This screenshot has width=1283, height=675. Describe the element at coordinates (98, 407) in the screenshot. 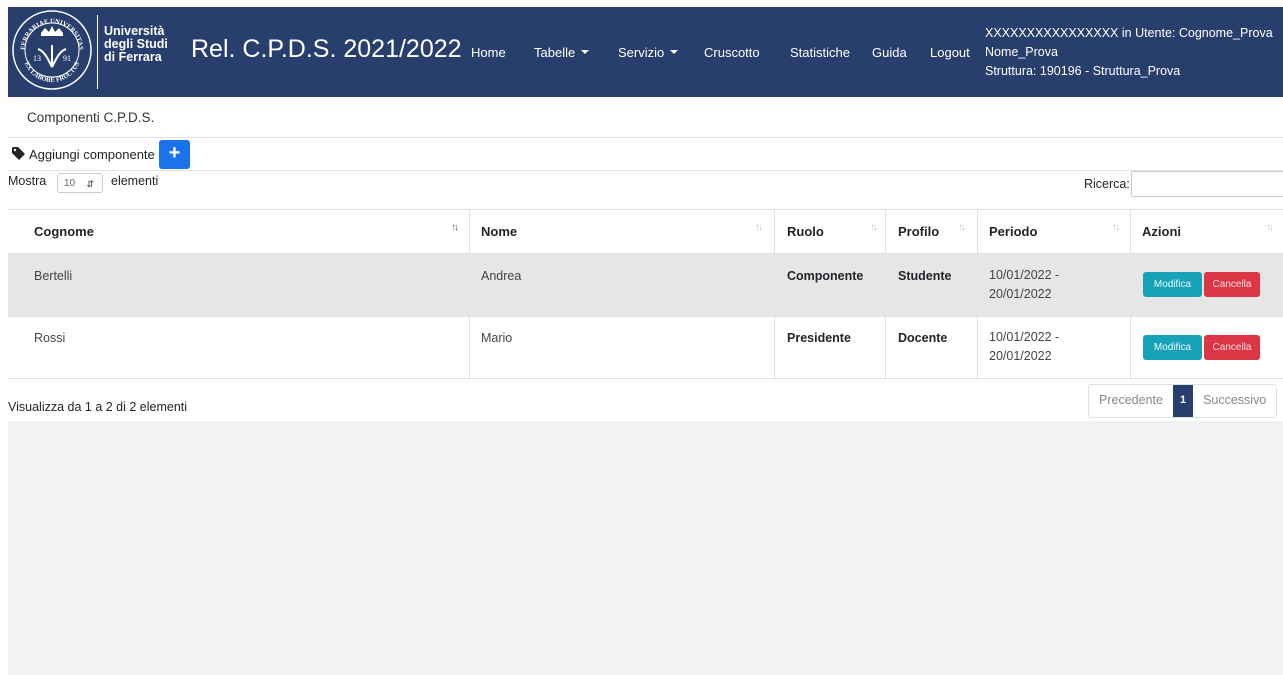

I see `table-info: Visualizza da 1 a 2 di 2 elementi` at that location.